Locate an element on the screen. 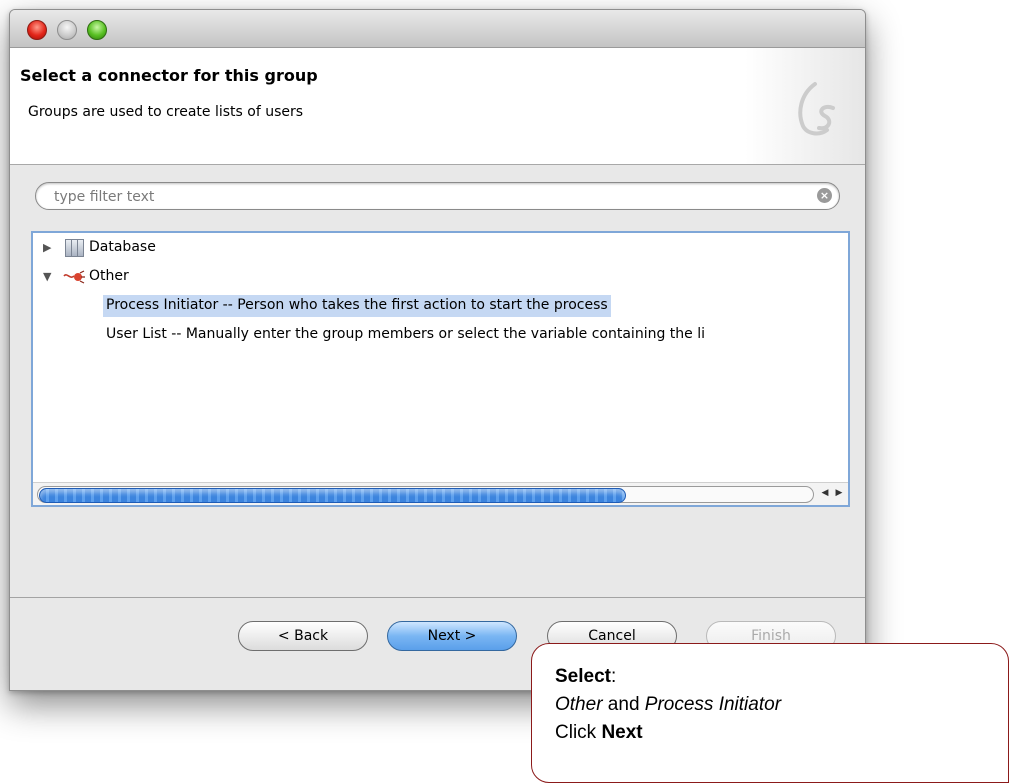  callout-line-items: Other and Process Initiator is located at coordinates (668, 705).